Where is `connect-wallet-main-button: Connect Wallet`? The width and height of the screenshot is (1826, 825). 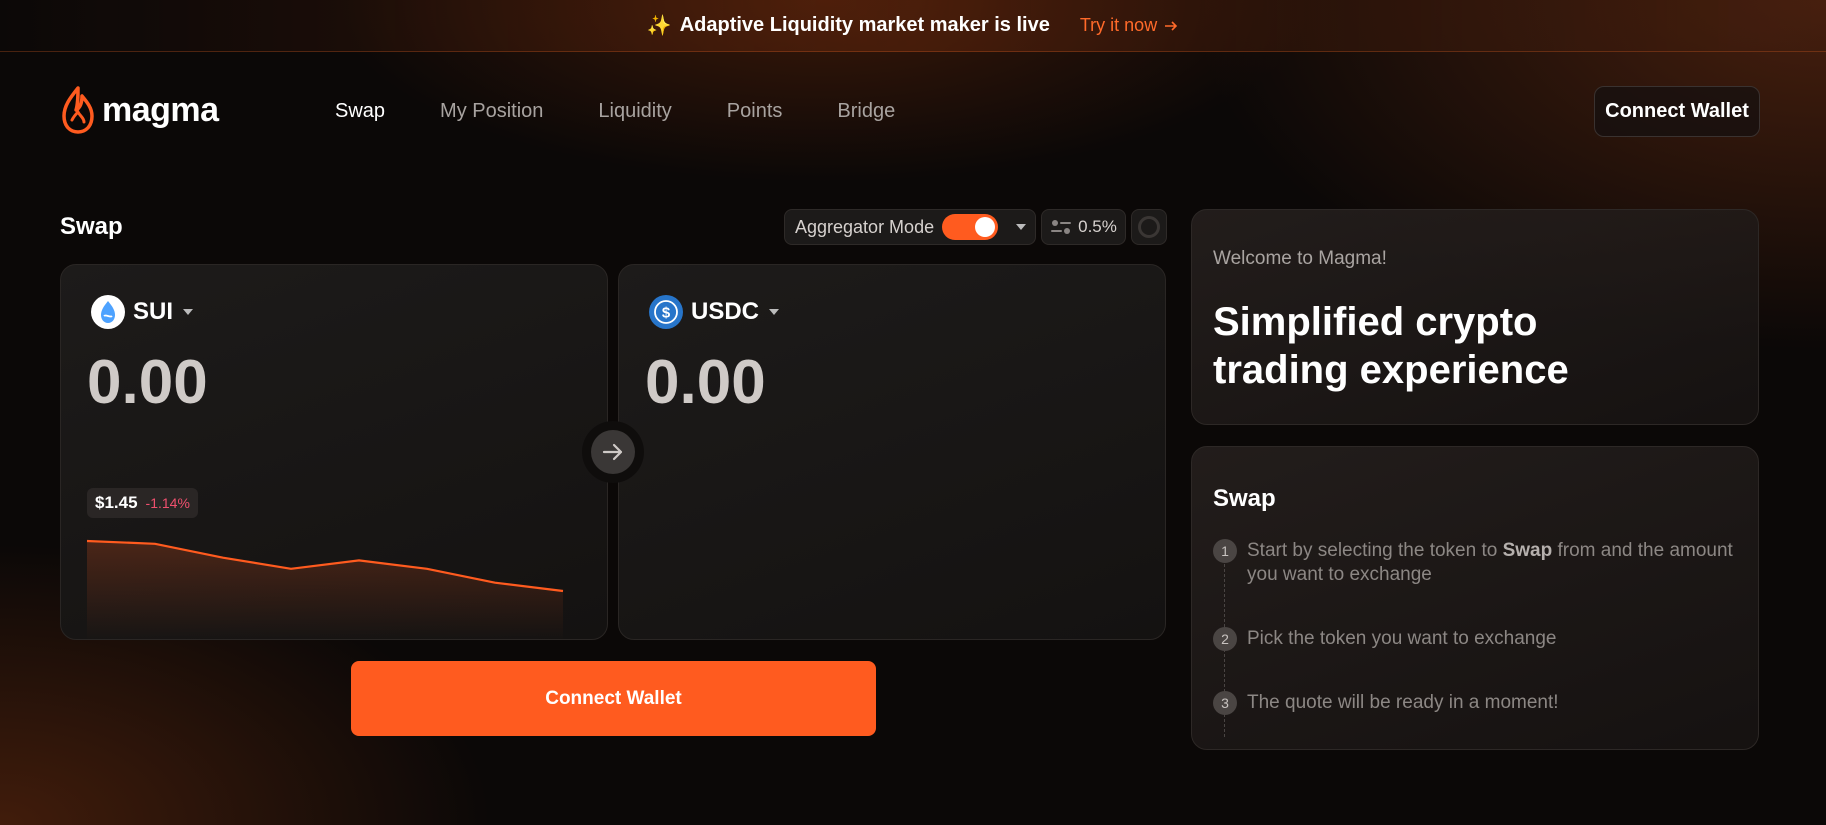 connect-wallet-main-button: Connect Wallet is located at coordinates (613, 698).